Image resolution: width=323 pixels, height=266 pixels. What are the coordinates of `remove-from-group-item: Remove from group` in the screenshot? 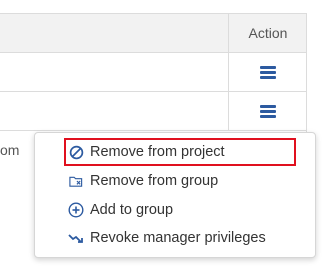 It's located at (143, 181).